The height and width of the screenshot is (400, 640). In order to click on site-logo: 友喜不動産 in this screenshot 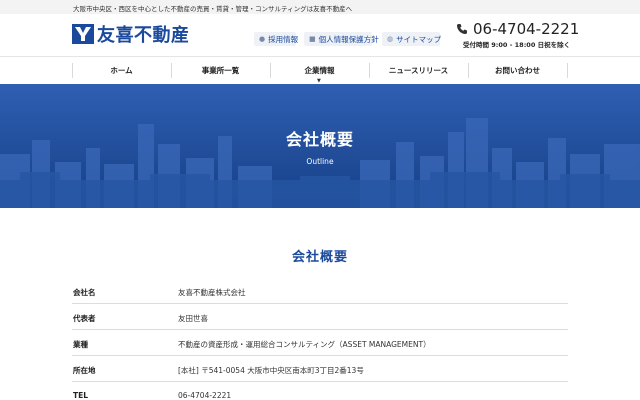, I will do `click(131, 34)`.